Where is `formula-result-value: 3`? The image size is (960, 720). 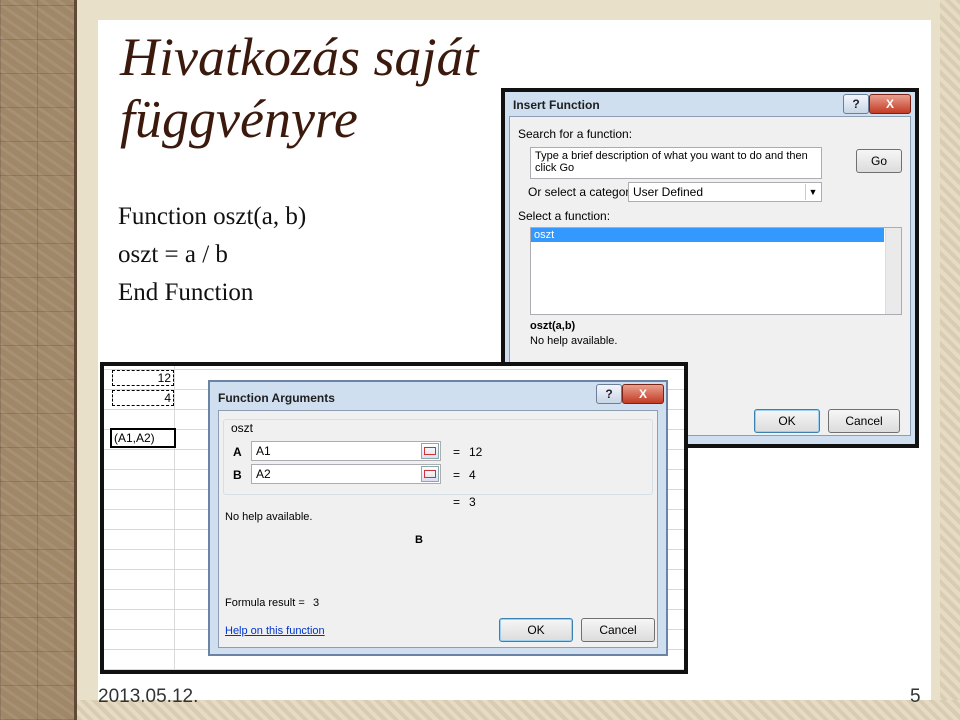 formula-result-value: 3 is located at coordinates (316, 603).